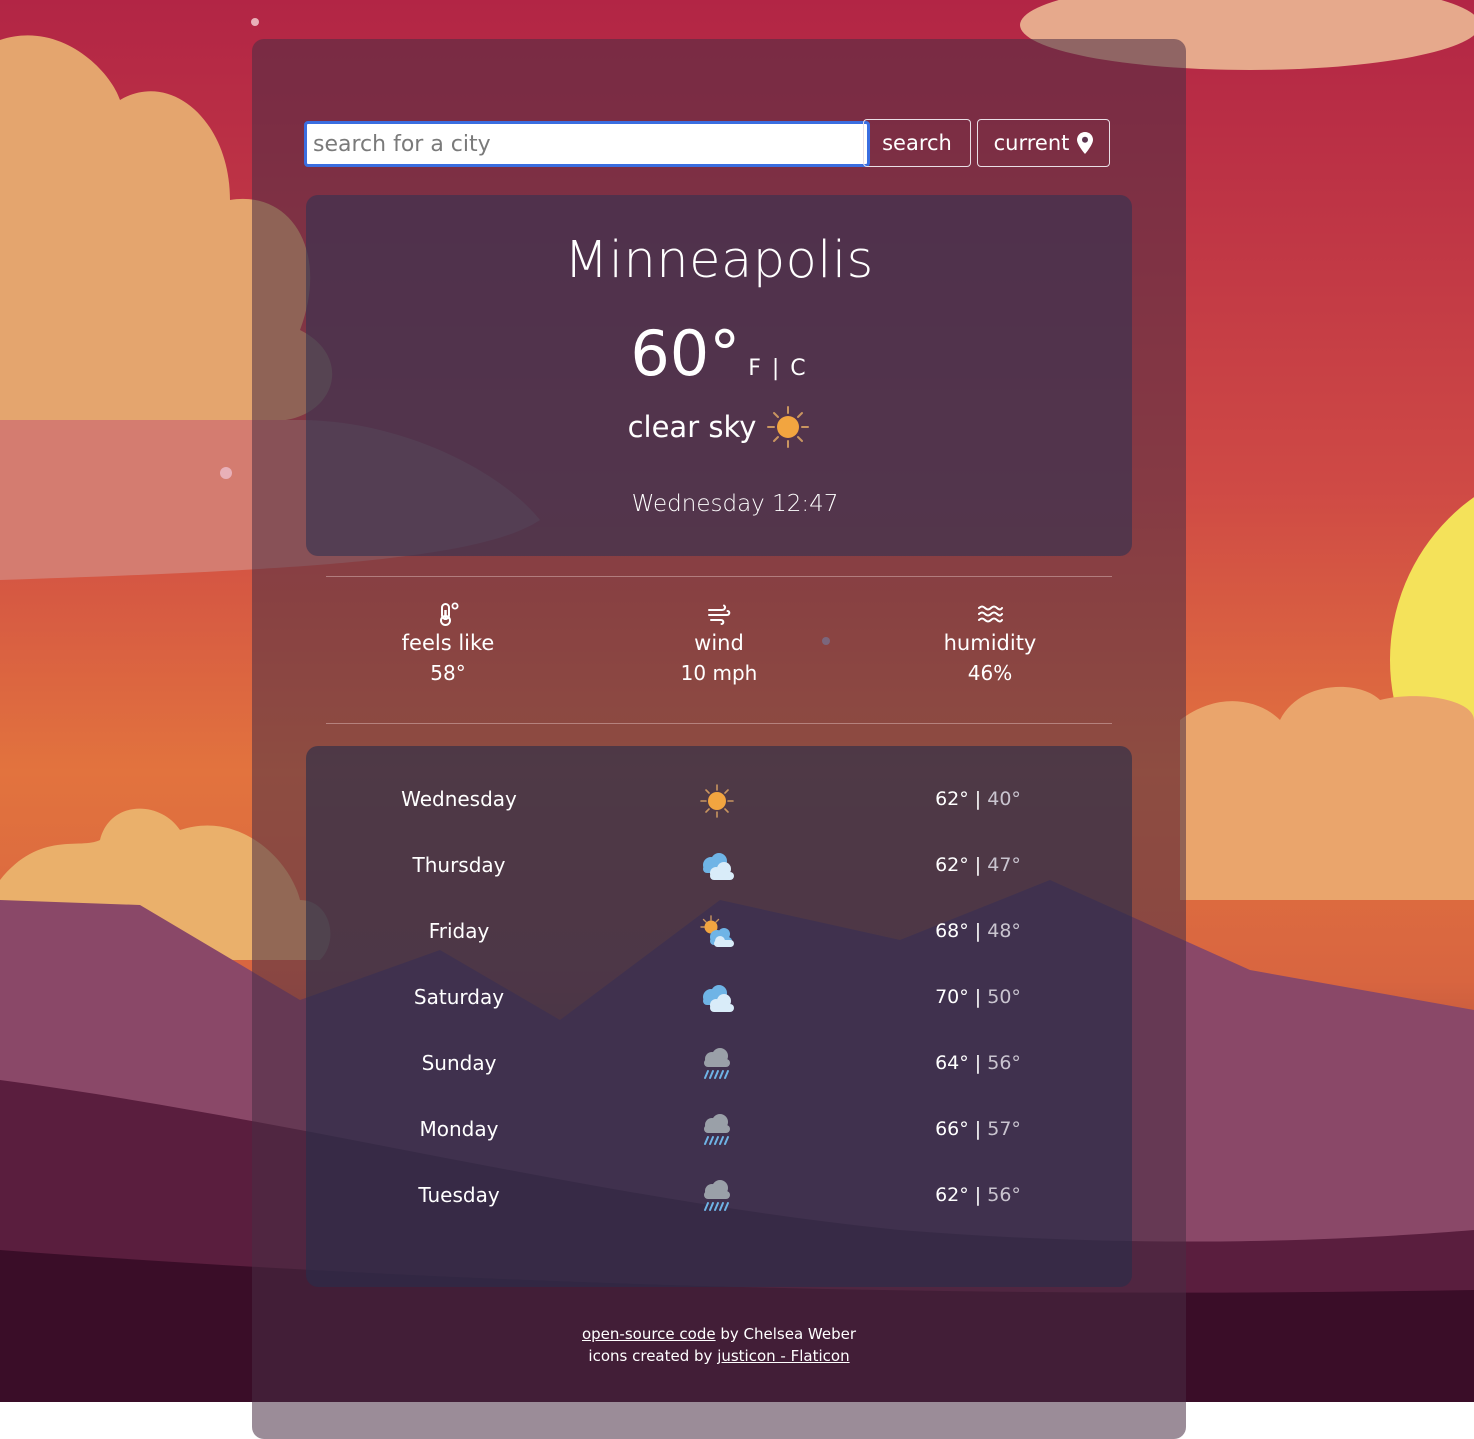  I want to click on forecast-temps: 68° | 48°, so click(978, 931).